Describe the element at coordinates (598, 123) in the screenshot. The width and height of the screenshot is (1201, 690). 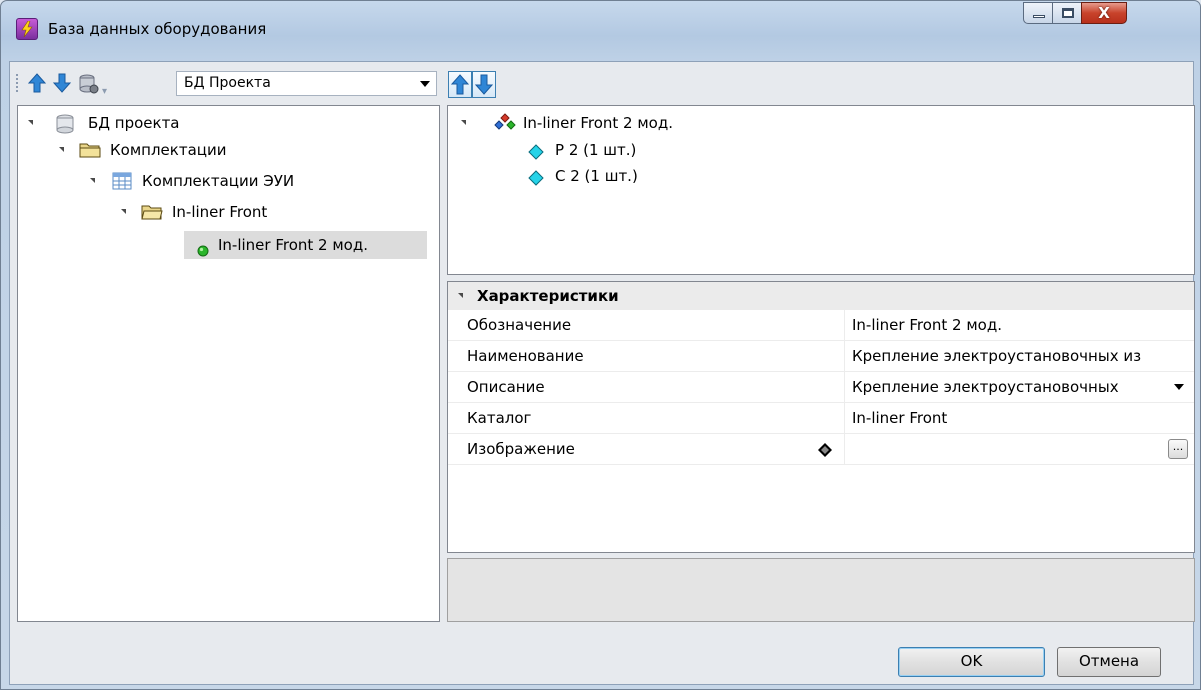
I see `composition-root-label: In-liner Front 2 мод.` at that location.